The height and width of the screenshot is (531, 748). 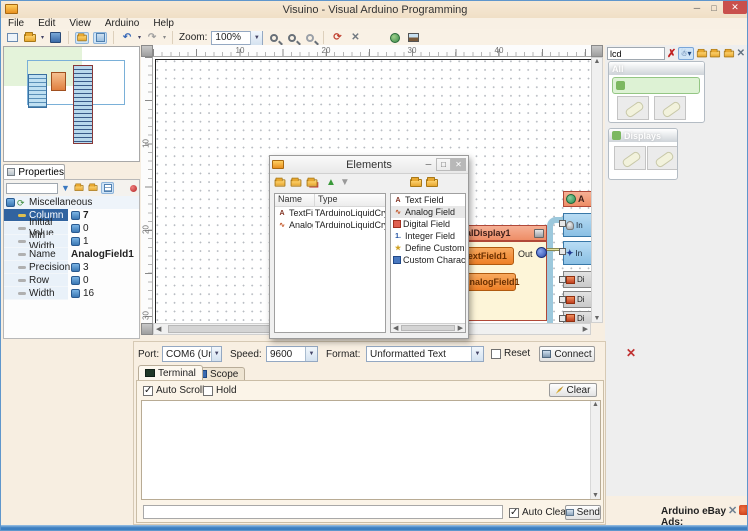 What do you see at coordinates (46, 23) in the screenshot?
I see `menu-edit: Edit` at bounding box center [46, 23].